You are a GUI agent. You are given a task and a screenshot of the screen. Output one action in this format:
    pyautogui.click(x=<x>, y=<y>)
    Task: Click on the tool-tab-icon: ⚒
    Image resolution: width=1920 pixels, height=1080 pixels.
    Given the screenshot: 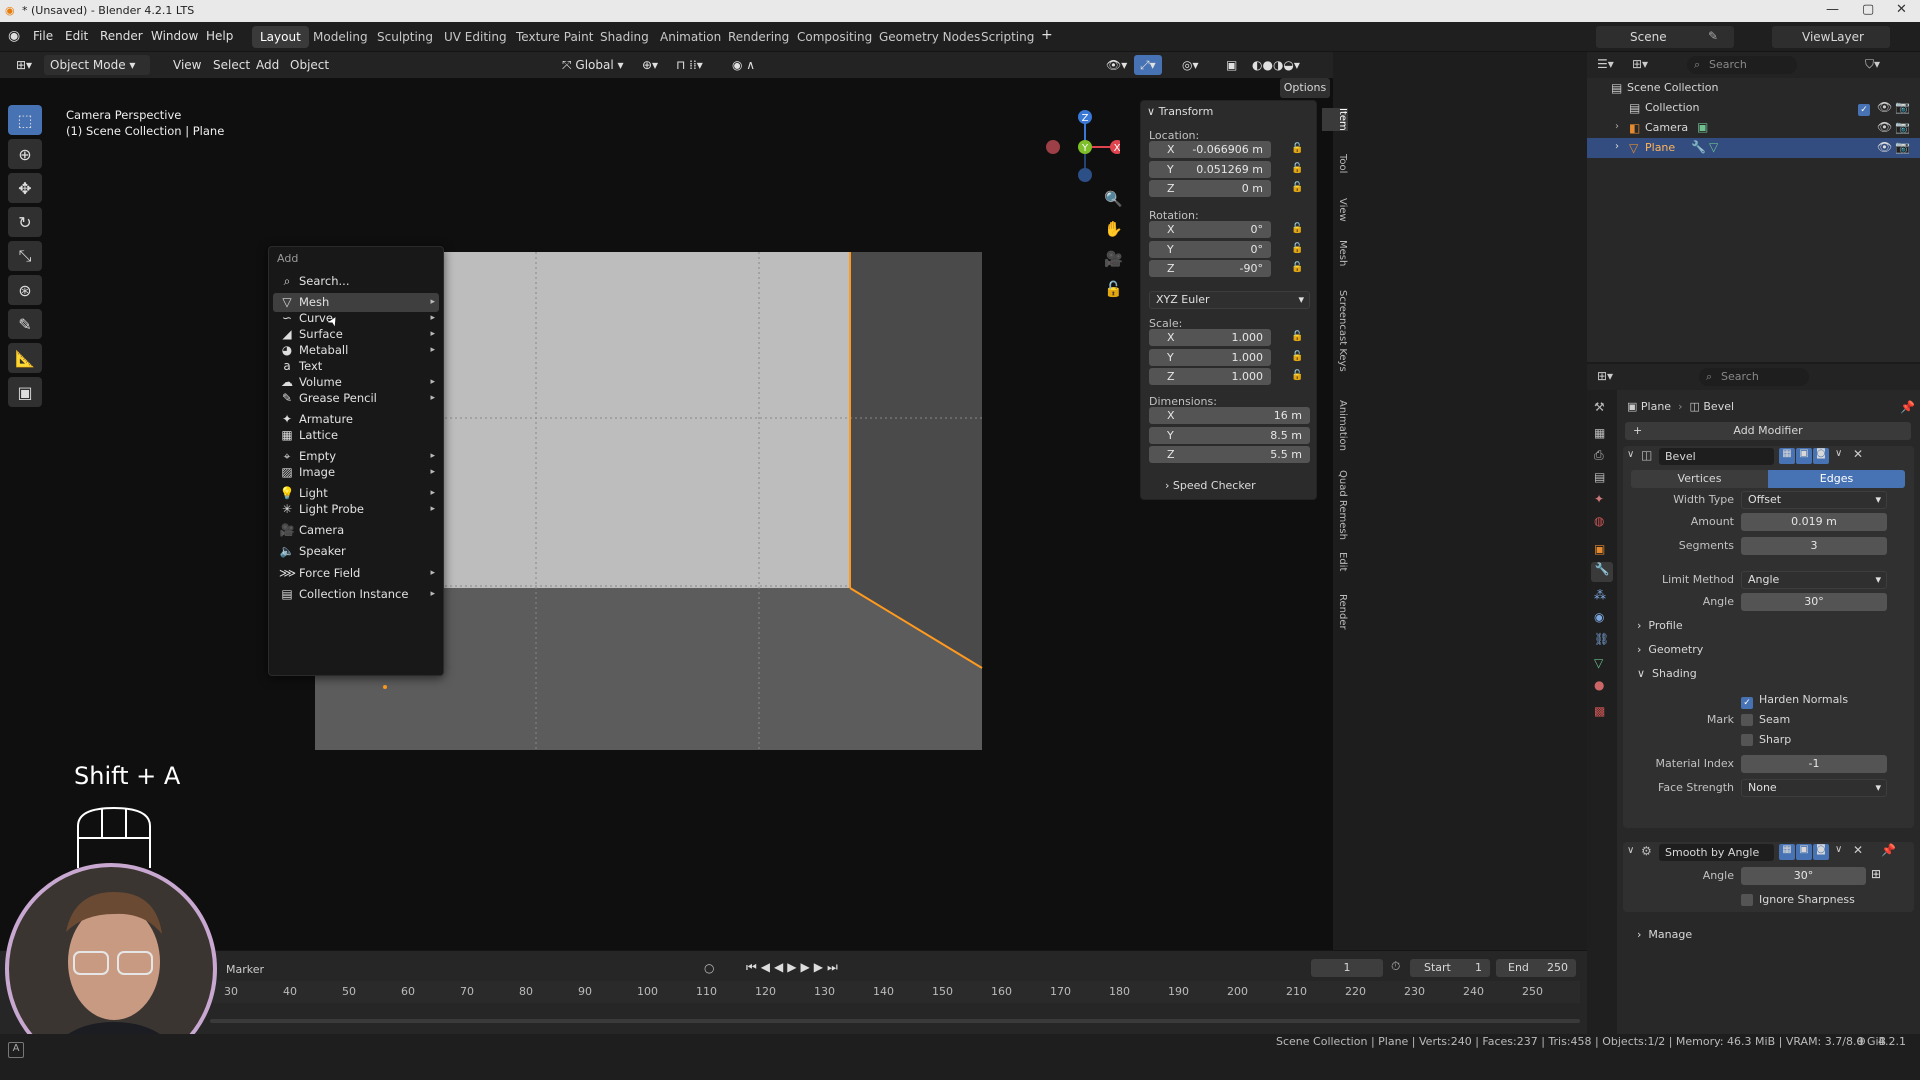 What is the action you would take?
    pyautogui.click(x=1599, y=407)
    